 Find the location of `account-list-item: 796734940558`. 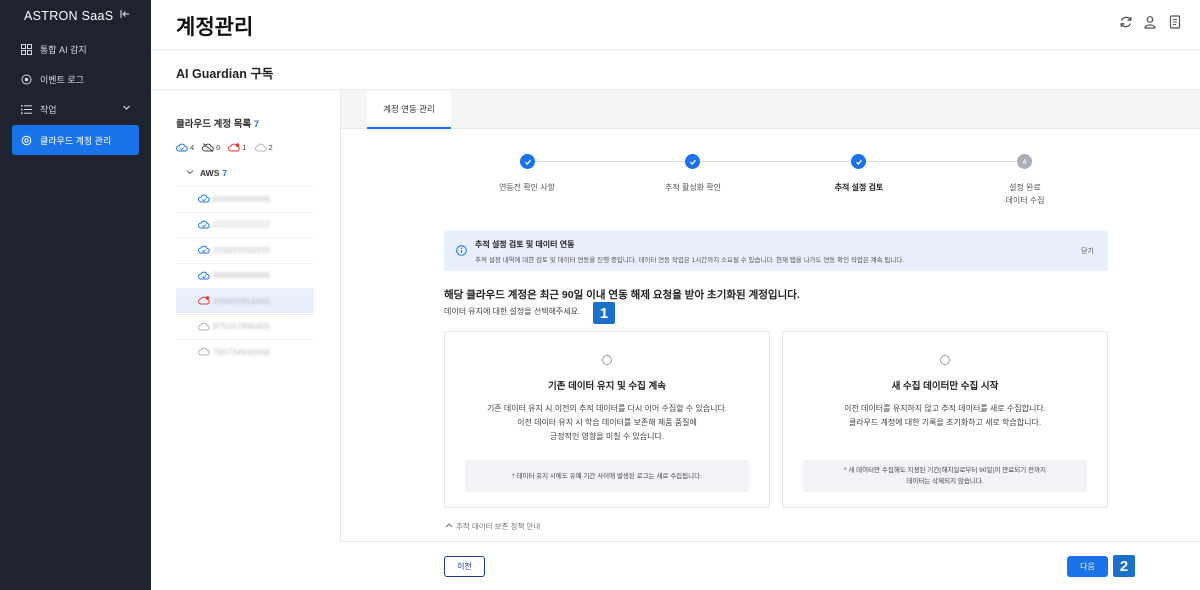

account-list-item: 796734940558 is located at coordinates (245, 351).